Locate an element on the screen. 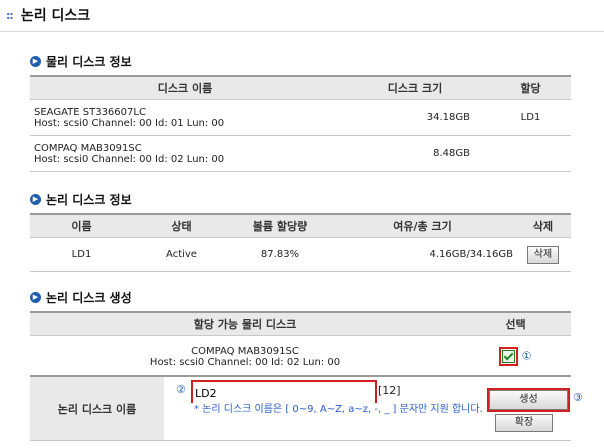 This screenshot has height=448, width=604. delete-button: 삭제 is located at coordinates (543, 254).